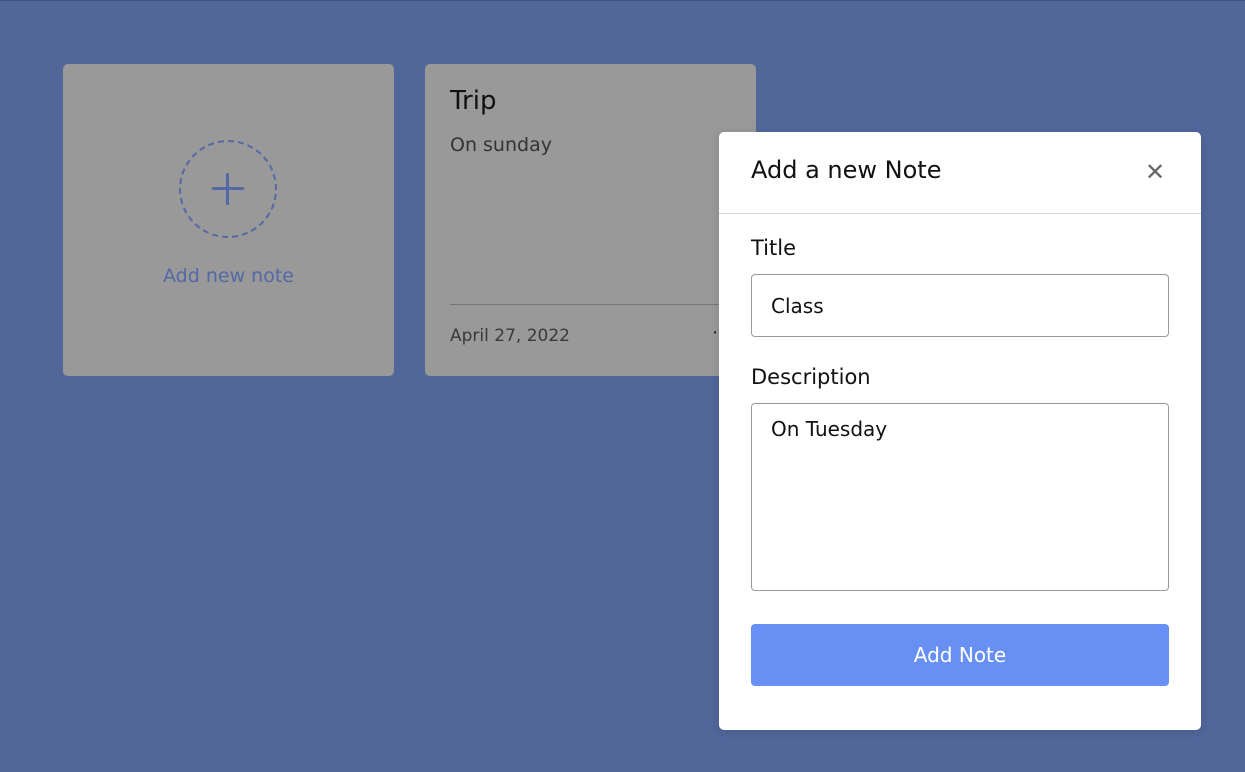 This screenshot has height=772, width=1245. Describe the element at coordinates (590, 220) in the screenshot. I see `note-card: Trip On sunday April 27, 2022 ⋯` at that location.